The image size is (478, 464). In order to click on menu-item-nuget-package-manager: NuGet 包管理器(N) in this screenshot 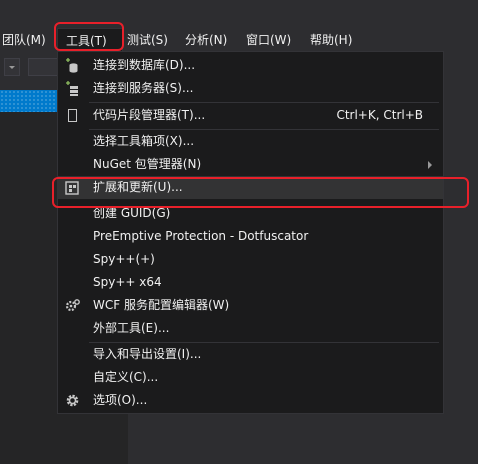, I will do `click(250, 164)`.